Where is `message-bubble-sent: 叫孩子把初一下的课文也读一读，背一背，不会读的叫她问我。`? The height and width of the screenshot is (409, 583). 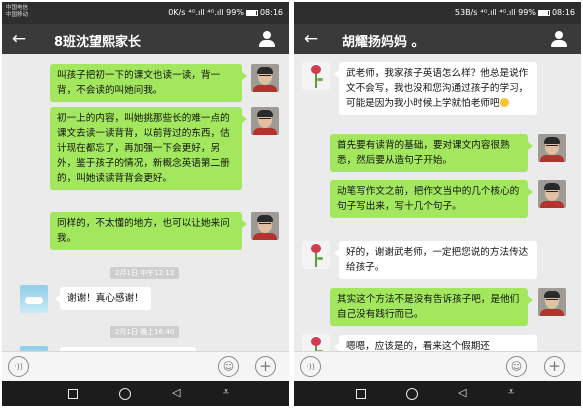
message-bubble-sent: 叫孩子把初一下的课文也读一读，背一背，不会读的叫她问我。 is located at coordinates (148, 83).